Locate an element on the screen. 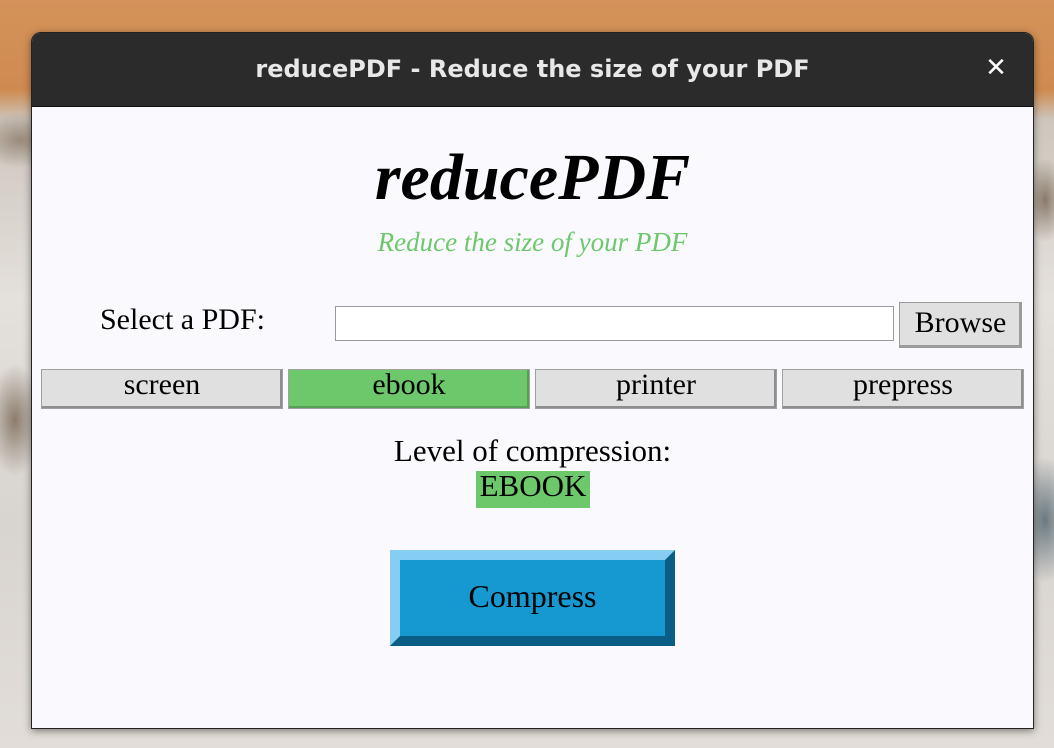 The height and width of the screenshot is (748, 1054). pdf-path-input is located at coordinates (614, 323).